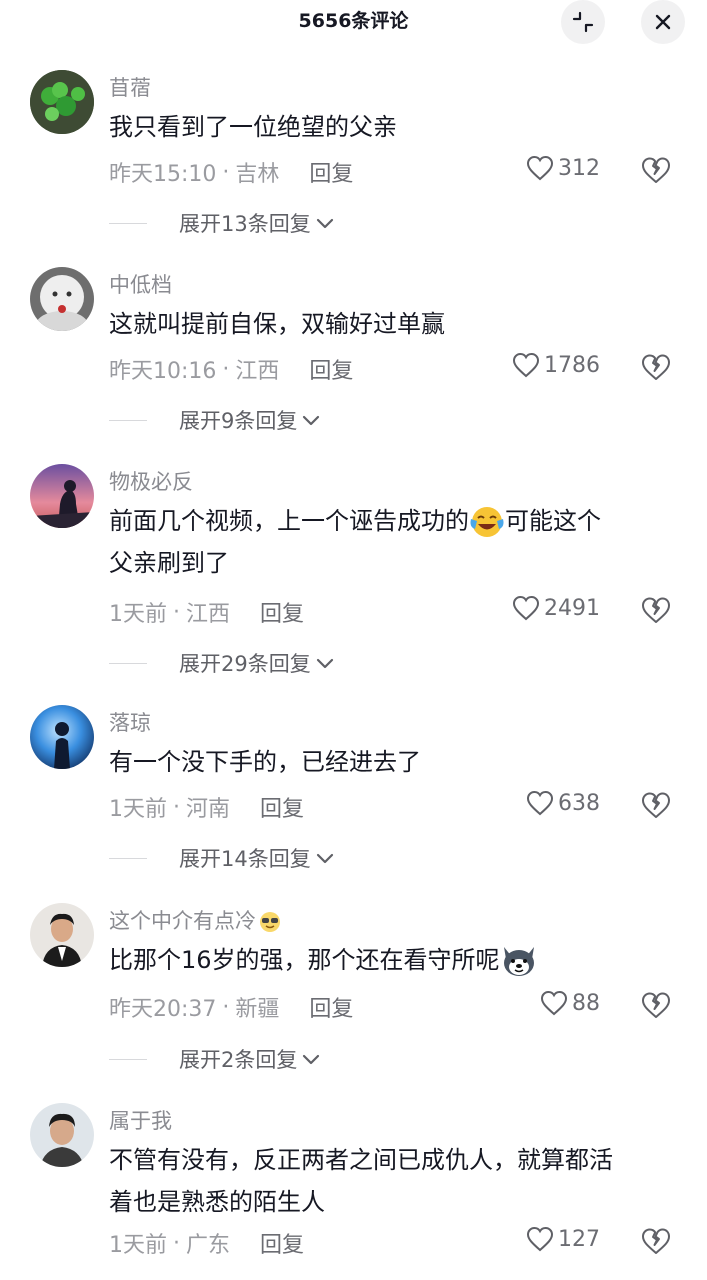  I want to click on like-button: 127, so click(563, 1239).